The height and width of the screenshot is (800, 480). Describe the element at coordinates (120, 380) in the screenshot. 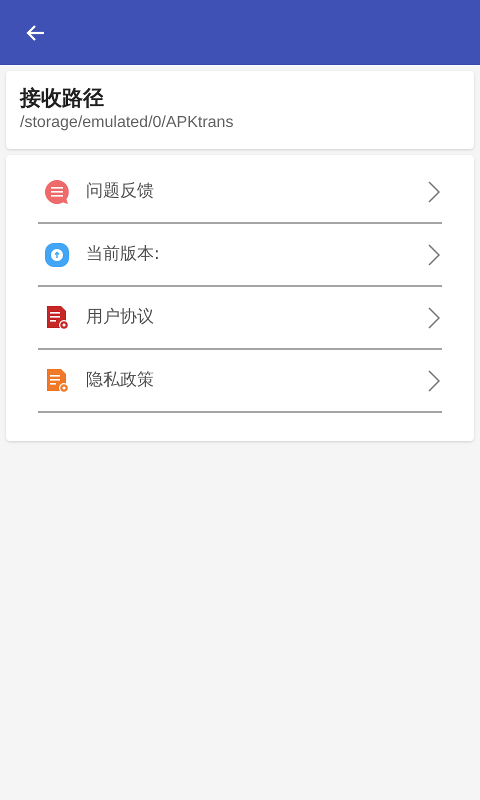

I see `menu-label: 隐私政策` at that location.